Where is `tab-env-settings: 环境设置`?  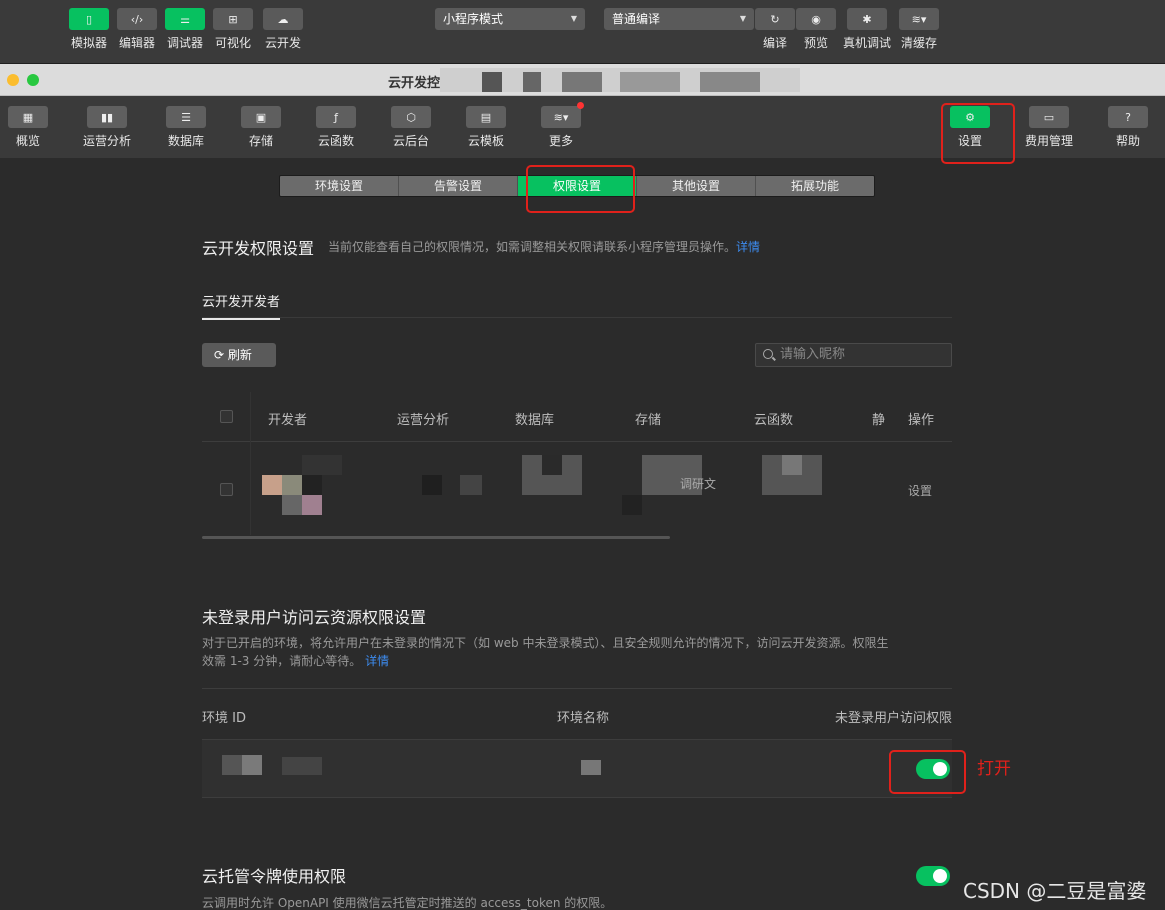 tab-env-settings: 环境设置 is located at coordinates (339, 186).